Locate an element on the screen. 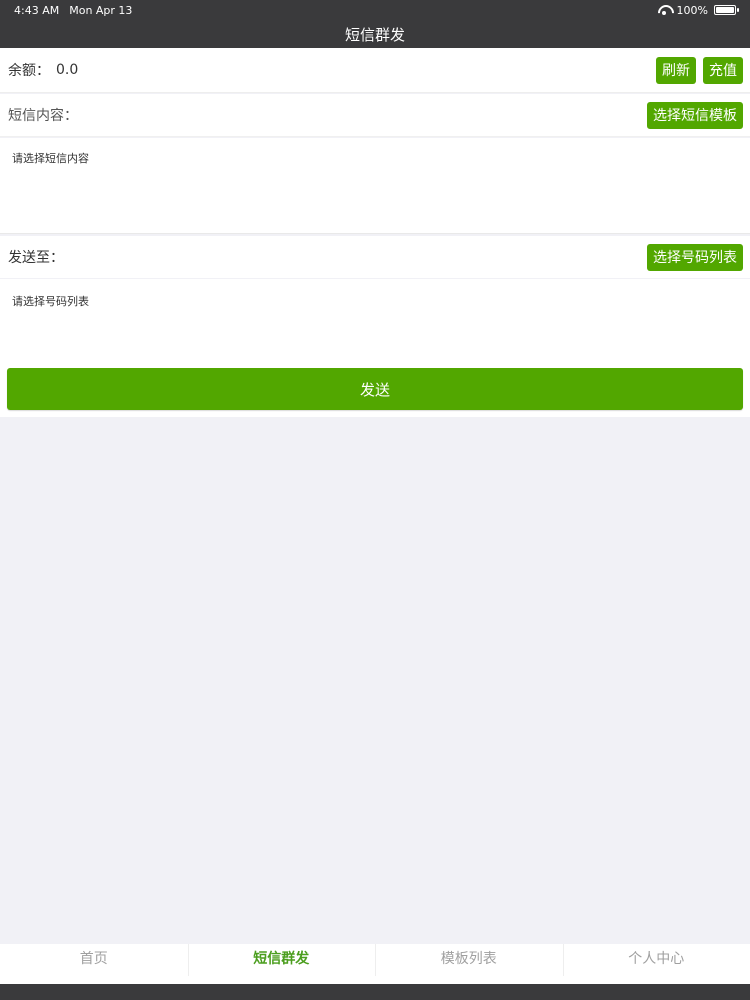 Image resolution: width=750 pixels, height=1000 pixels. recipients-area: 请选择号码列表 is located at coordinates (375, 321).